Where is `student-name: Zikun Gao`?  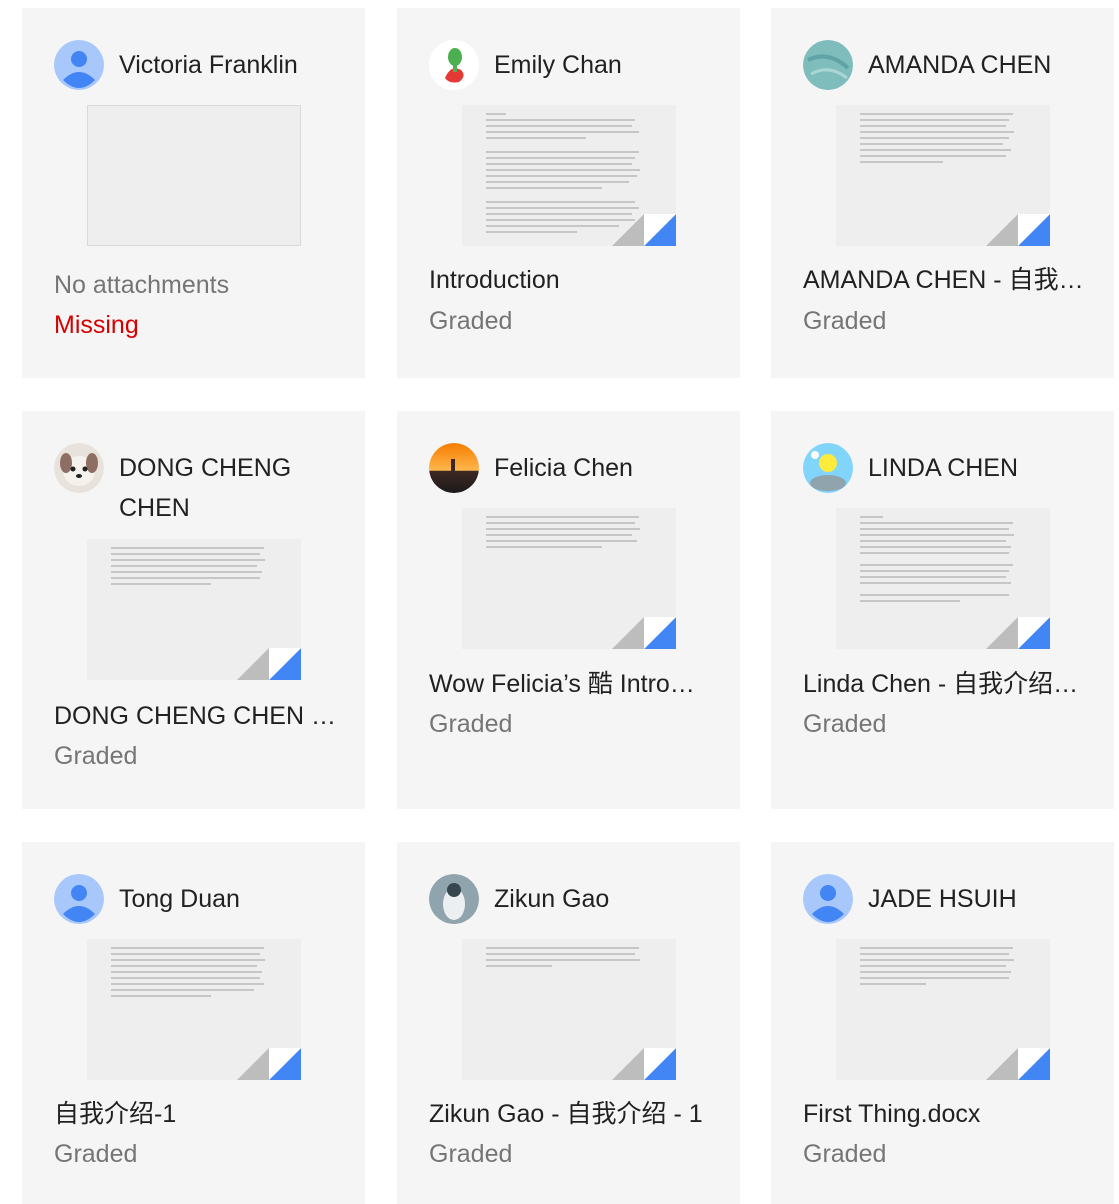
student-name: Zikun Gao is located at coordinates (552, 899).